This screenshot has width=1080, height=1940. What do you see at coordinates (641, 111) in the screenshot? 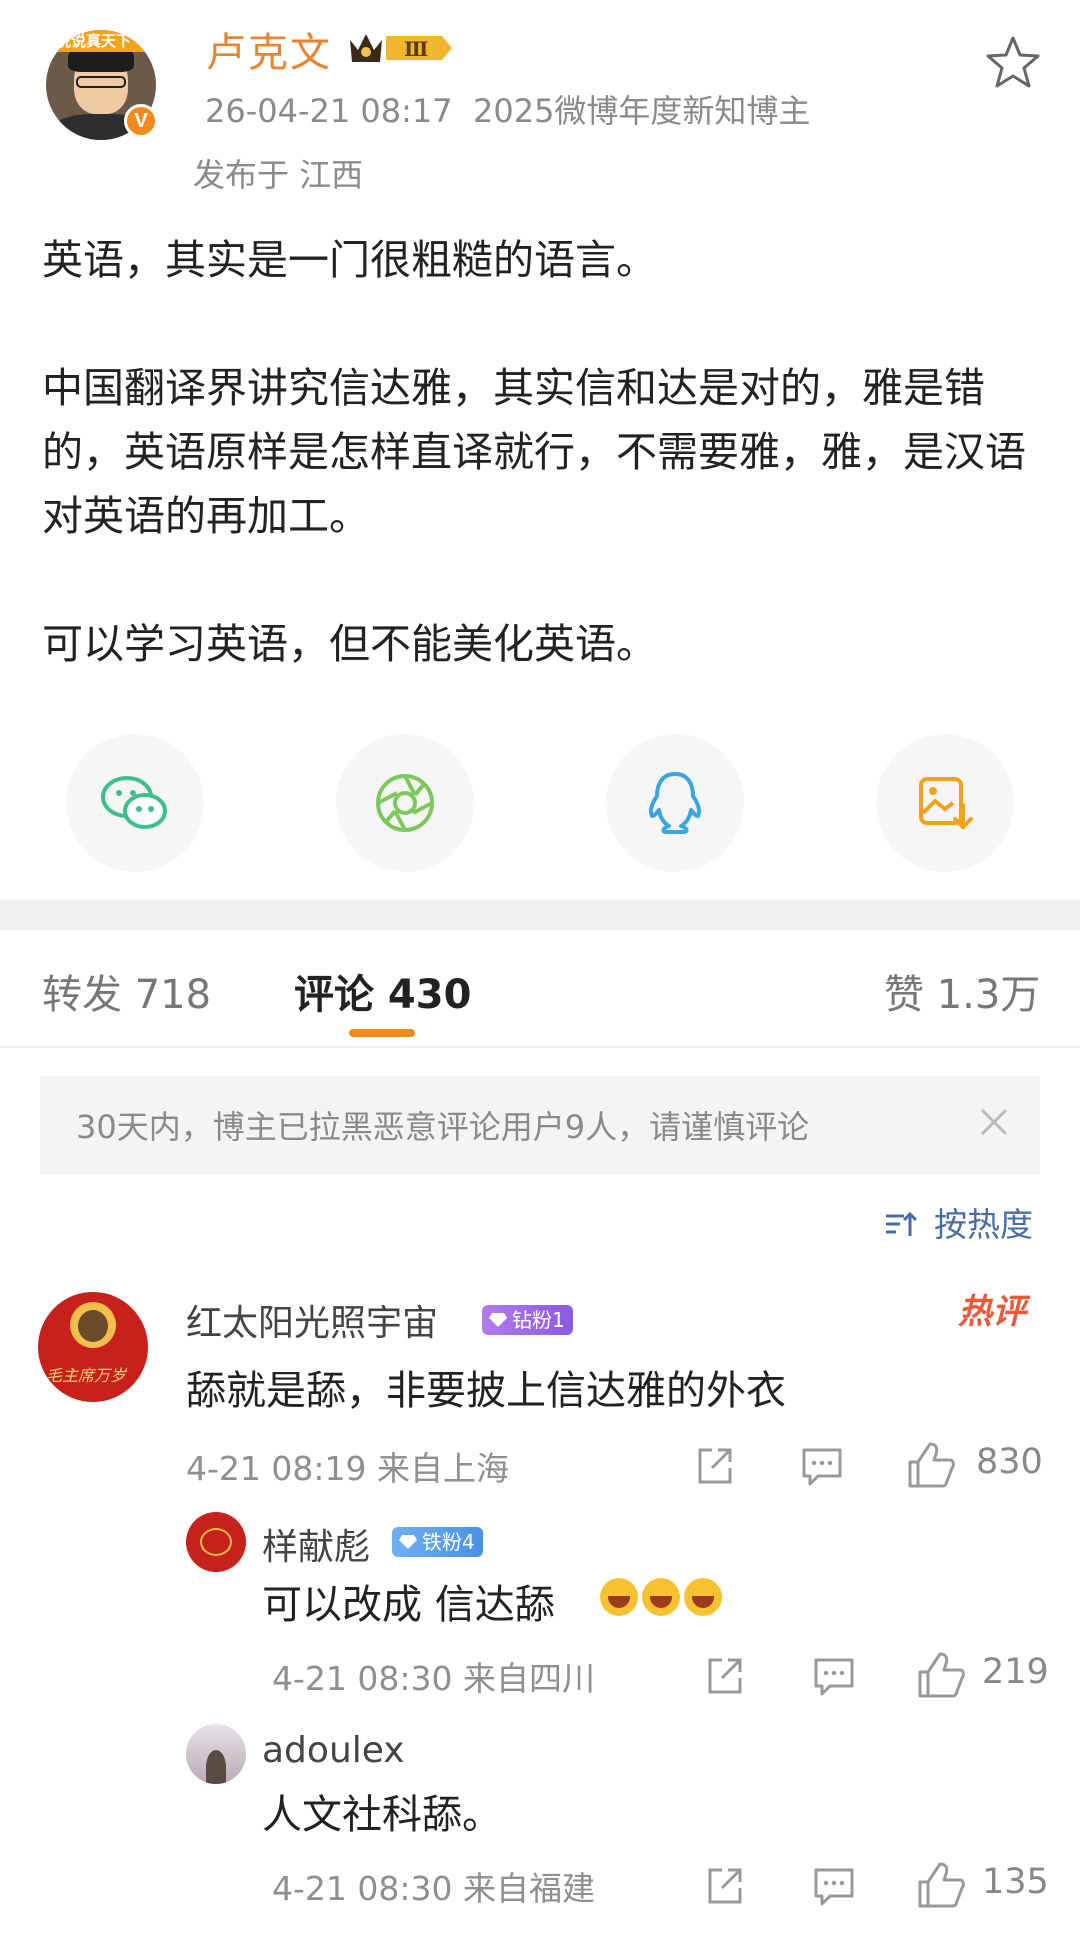
I see `author-title-badge: 2025微博年度新知博主` at bounding box center [641, 111].